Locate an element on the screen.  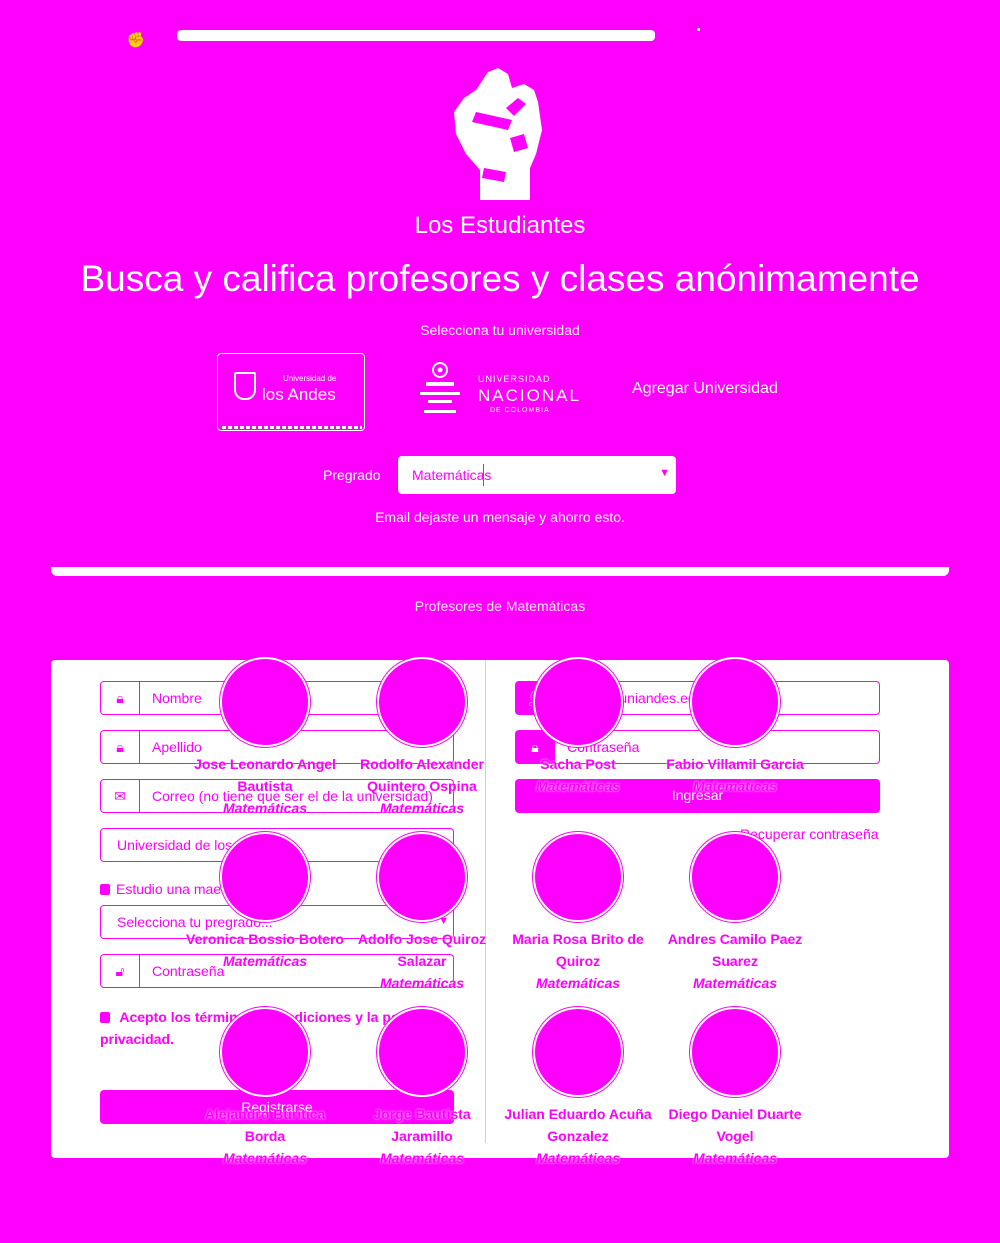
nav-dot is located at coordinates (698, 29).